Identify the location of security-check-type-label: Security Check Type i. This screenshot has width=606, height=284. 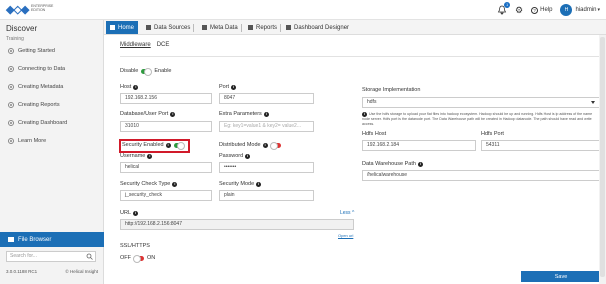
(149, 184).